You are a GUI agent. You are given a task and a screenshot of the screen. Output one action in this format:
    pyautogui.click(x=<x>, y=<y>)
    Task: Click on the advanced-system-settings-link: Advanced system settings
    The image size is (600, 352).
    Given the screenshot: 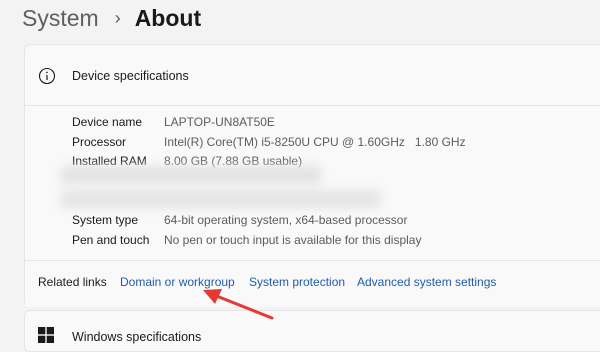 What is the action you would take?
    pyautogui.click(x=426, y=282)
    